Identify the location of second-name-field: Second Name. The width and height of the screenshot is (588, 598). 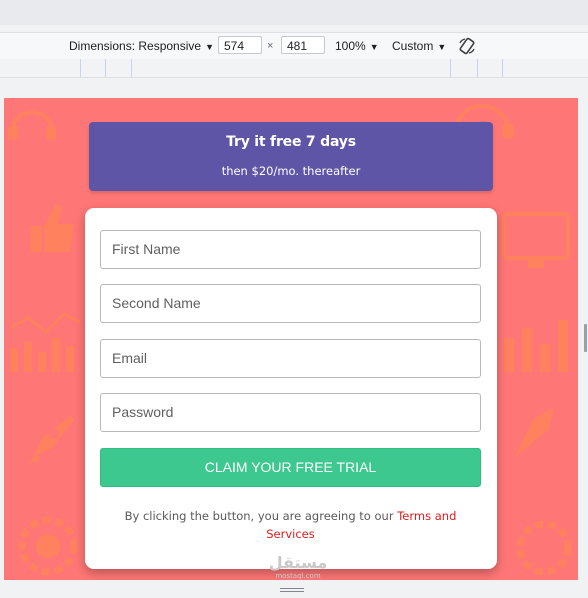
(290, 303).